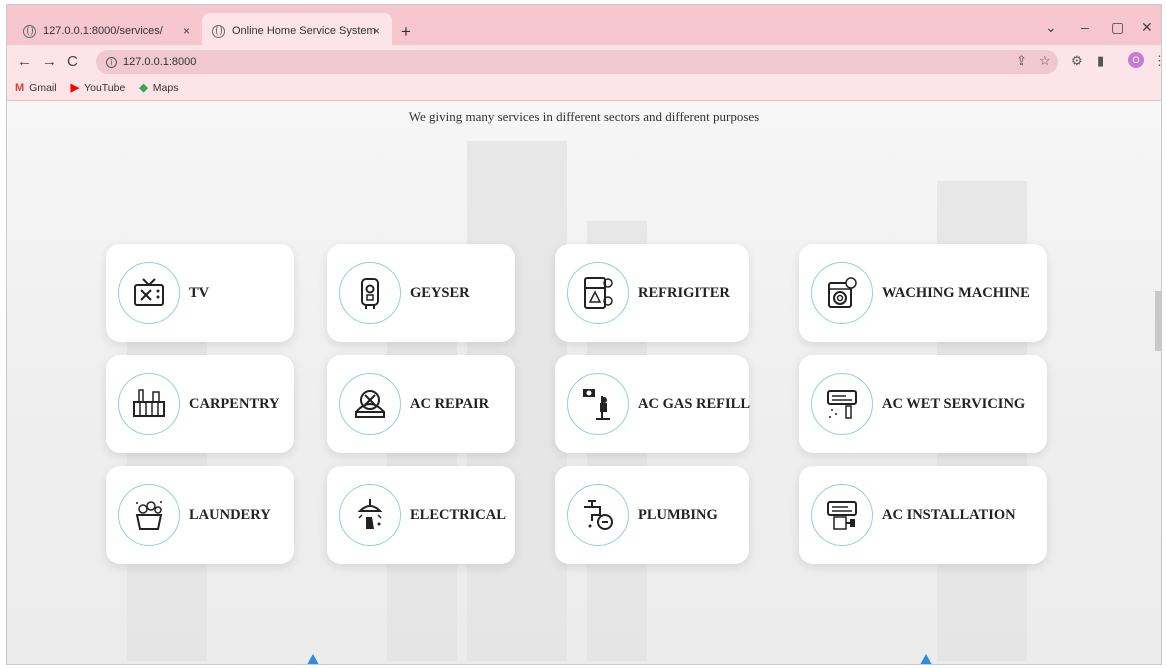 The height and width of the screenshot is (669, 1166). Describe the element at coordinates (1100, 61) in the screenshot. I see `side-panel-icon: ▮` at that location.